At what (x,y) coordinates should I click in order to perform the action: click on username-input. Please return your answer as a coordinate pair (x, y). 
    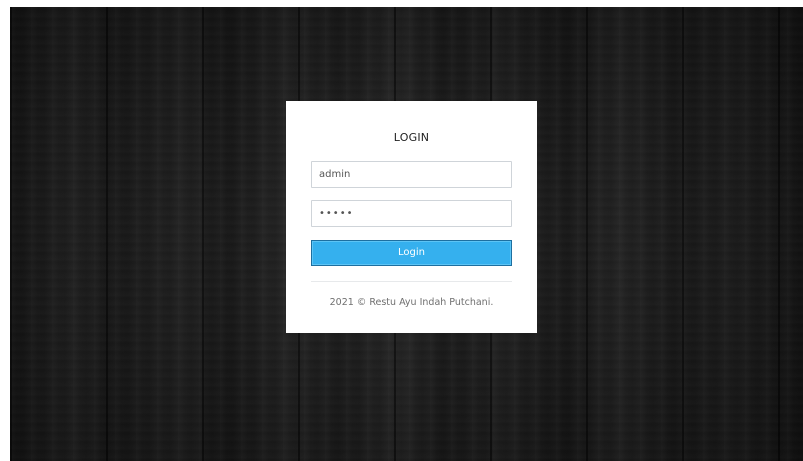
    Looking at the image, I should click on (411, 174).